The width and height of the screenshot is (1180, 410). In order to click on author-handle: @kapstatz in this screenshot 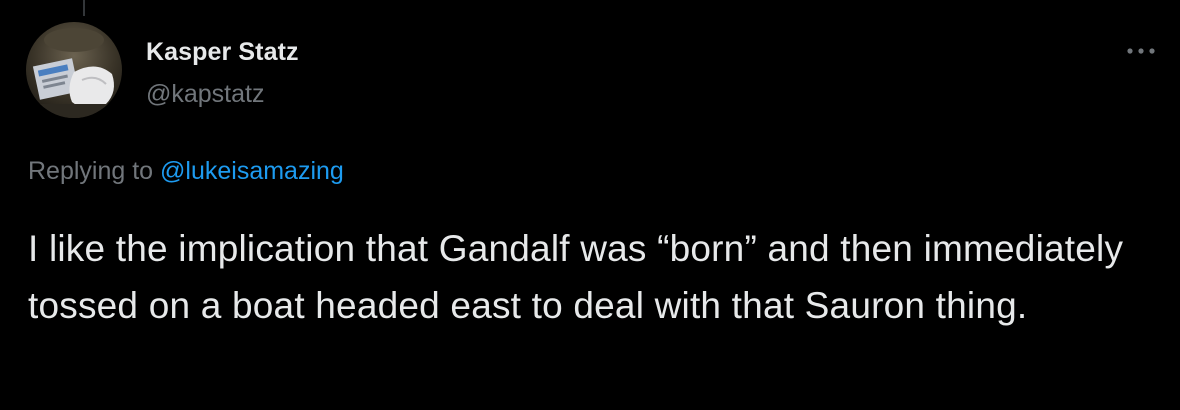, I will do `click(205, 94)`.